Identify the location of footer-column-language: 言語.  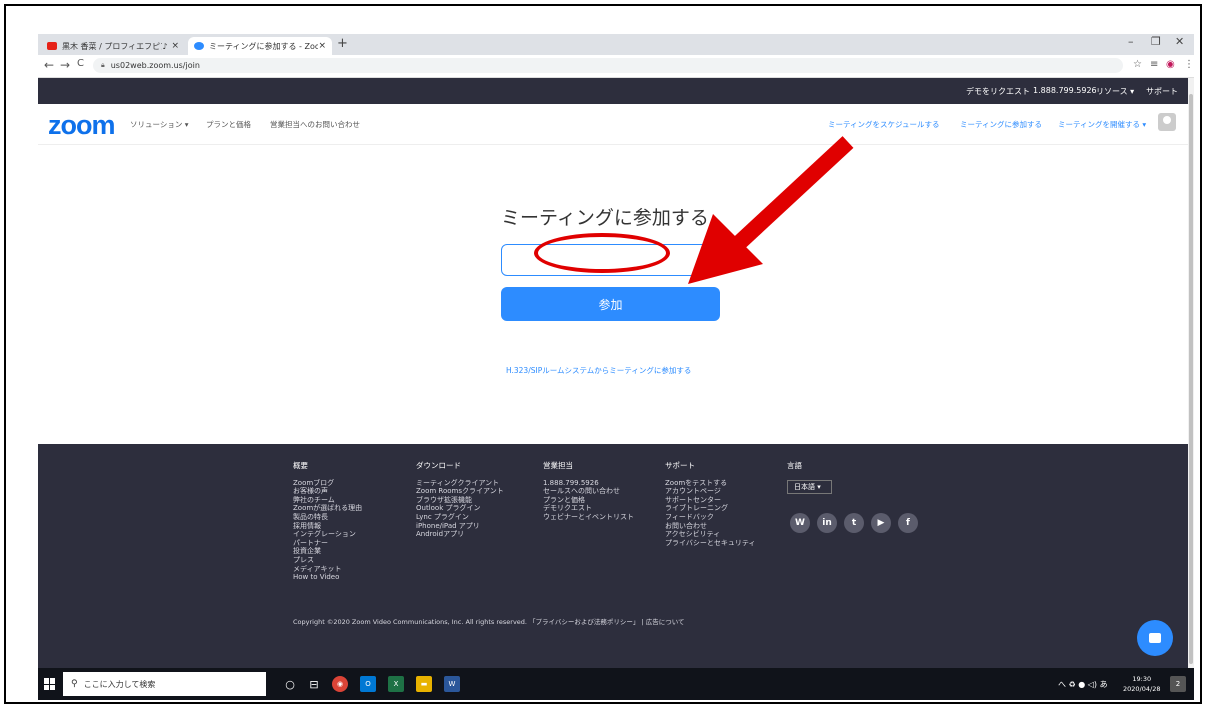
(794, 470).